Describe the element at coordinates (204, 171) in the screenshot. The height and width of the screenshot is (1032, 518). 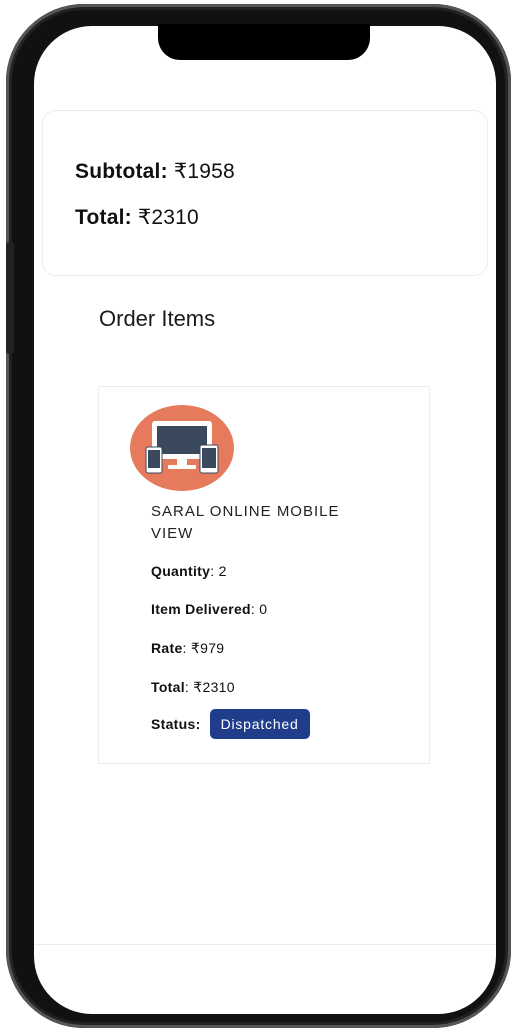
I see `subtotal-value: ₹1958` at that location.